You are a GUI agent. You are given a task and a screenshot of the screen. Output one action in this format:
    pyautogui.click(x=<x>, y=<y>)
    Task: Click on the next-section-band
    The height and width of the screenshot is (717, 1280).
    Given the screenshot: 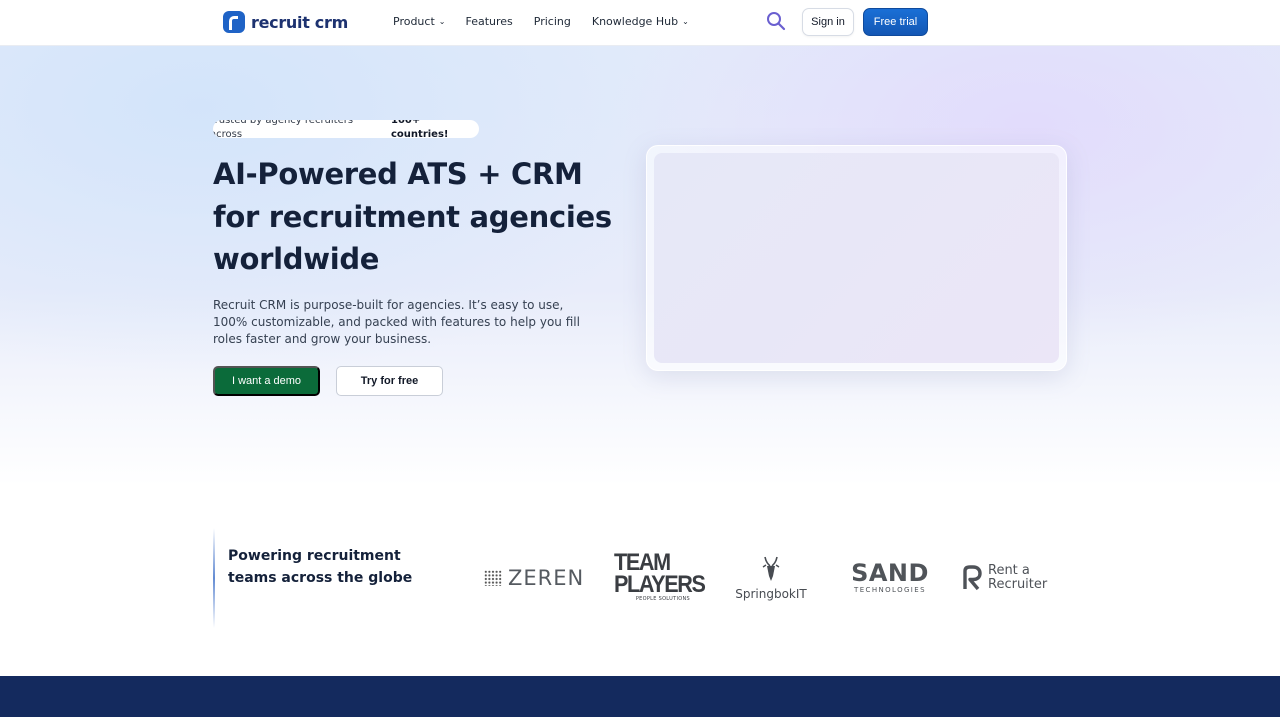 What is the action you would take?
    pyautogui.click(x=640, y=696)
    